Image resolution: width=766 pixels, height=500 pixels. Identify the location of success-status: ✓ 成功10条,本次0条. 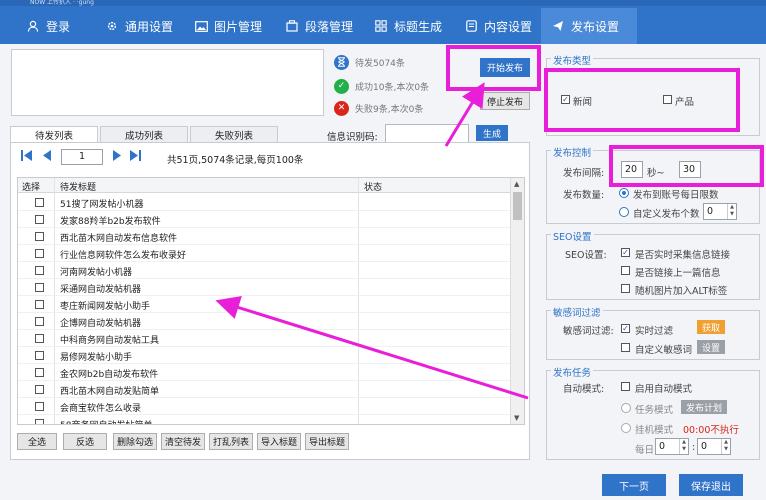
(381, 86).